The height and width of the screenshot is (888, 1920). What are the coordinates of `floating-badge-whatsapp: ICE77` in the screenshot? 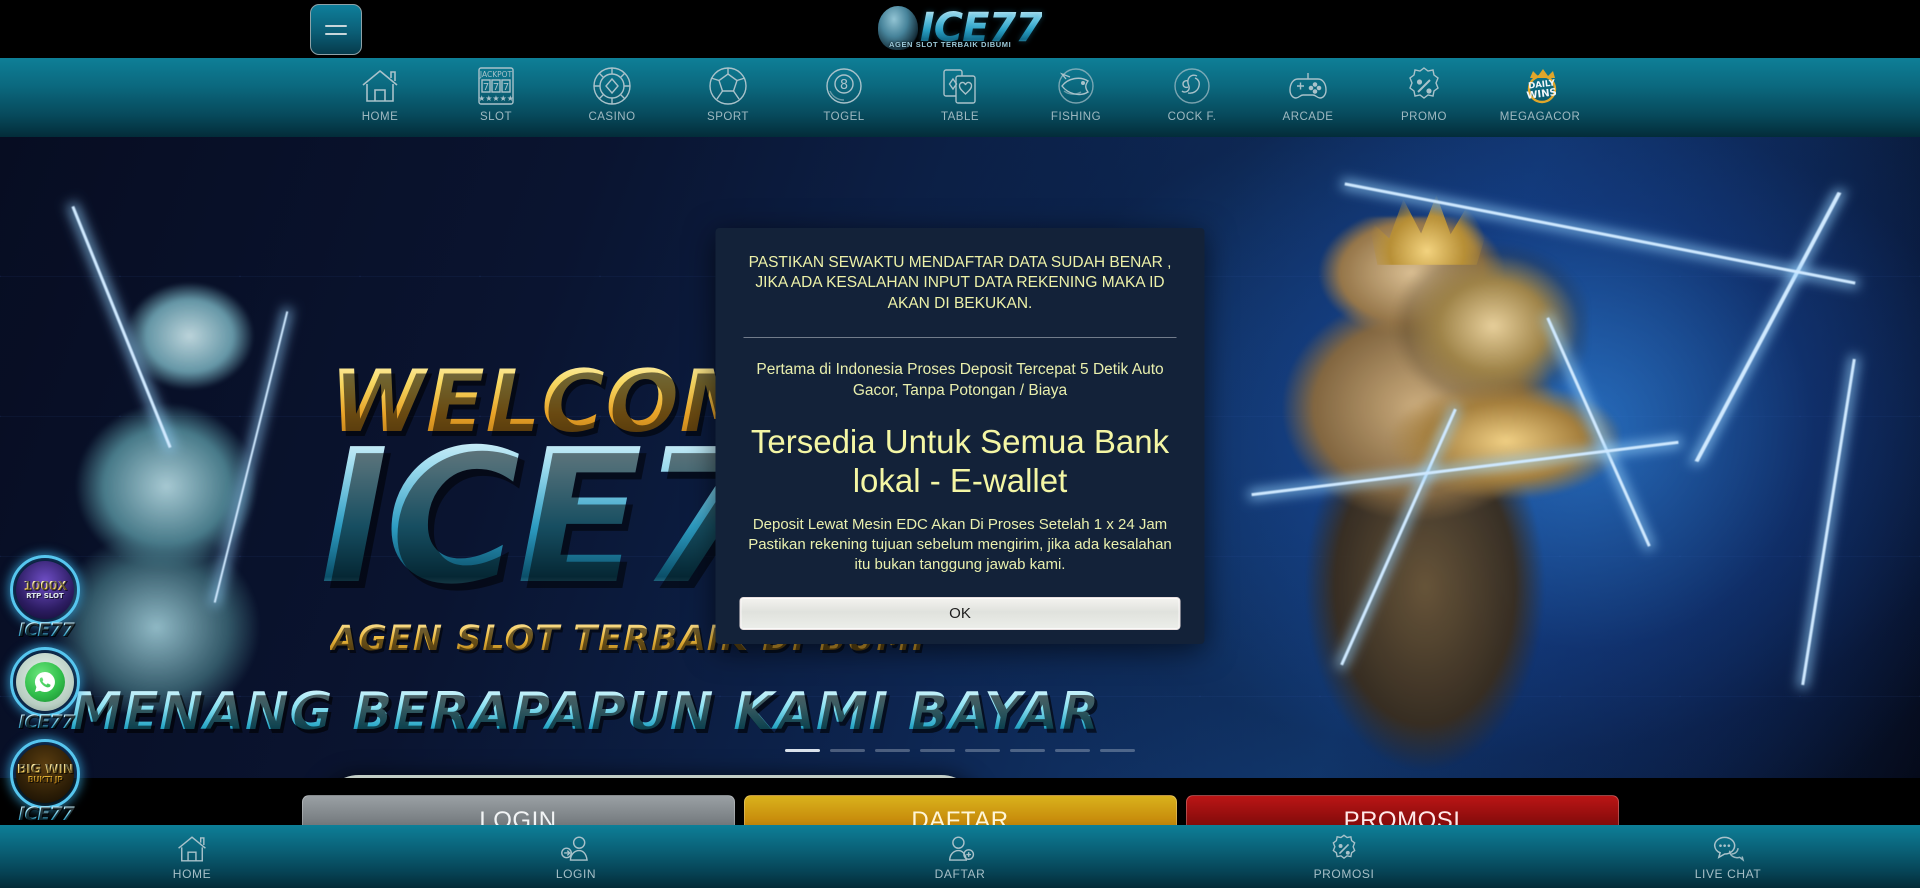 It's located at (45, 691).